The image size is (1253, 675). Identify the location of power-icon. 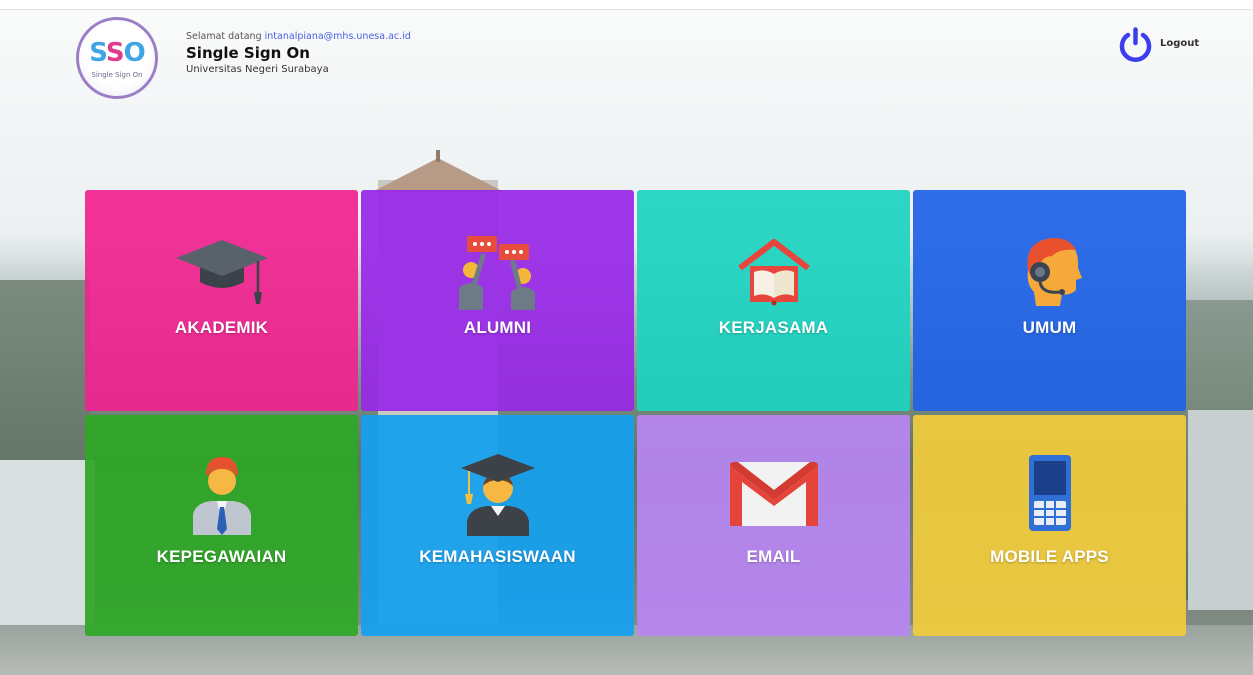
(1135, 44).